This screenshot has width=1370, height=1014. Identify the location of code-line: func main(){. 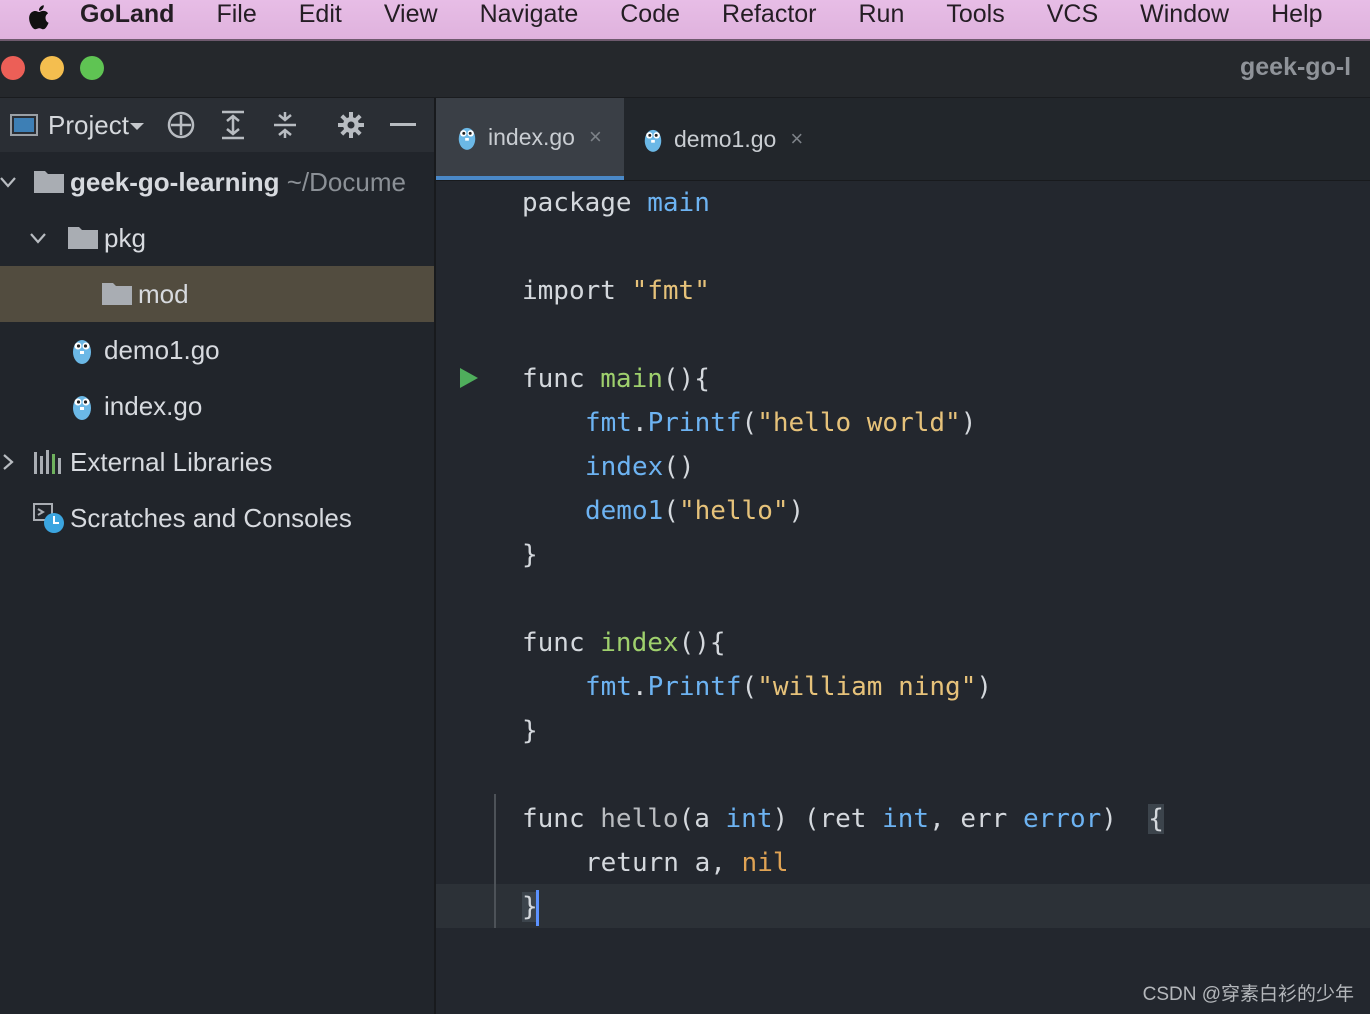
(616, 379).